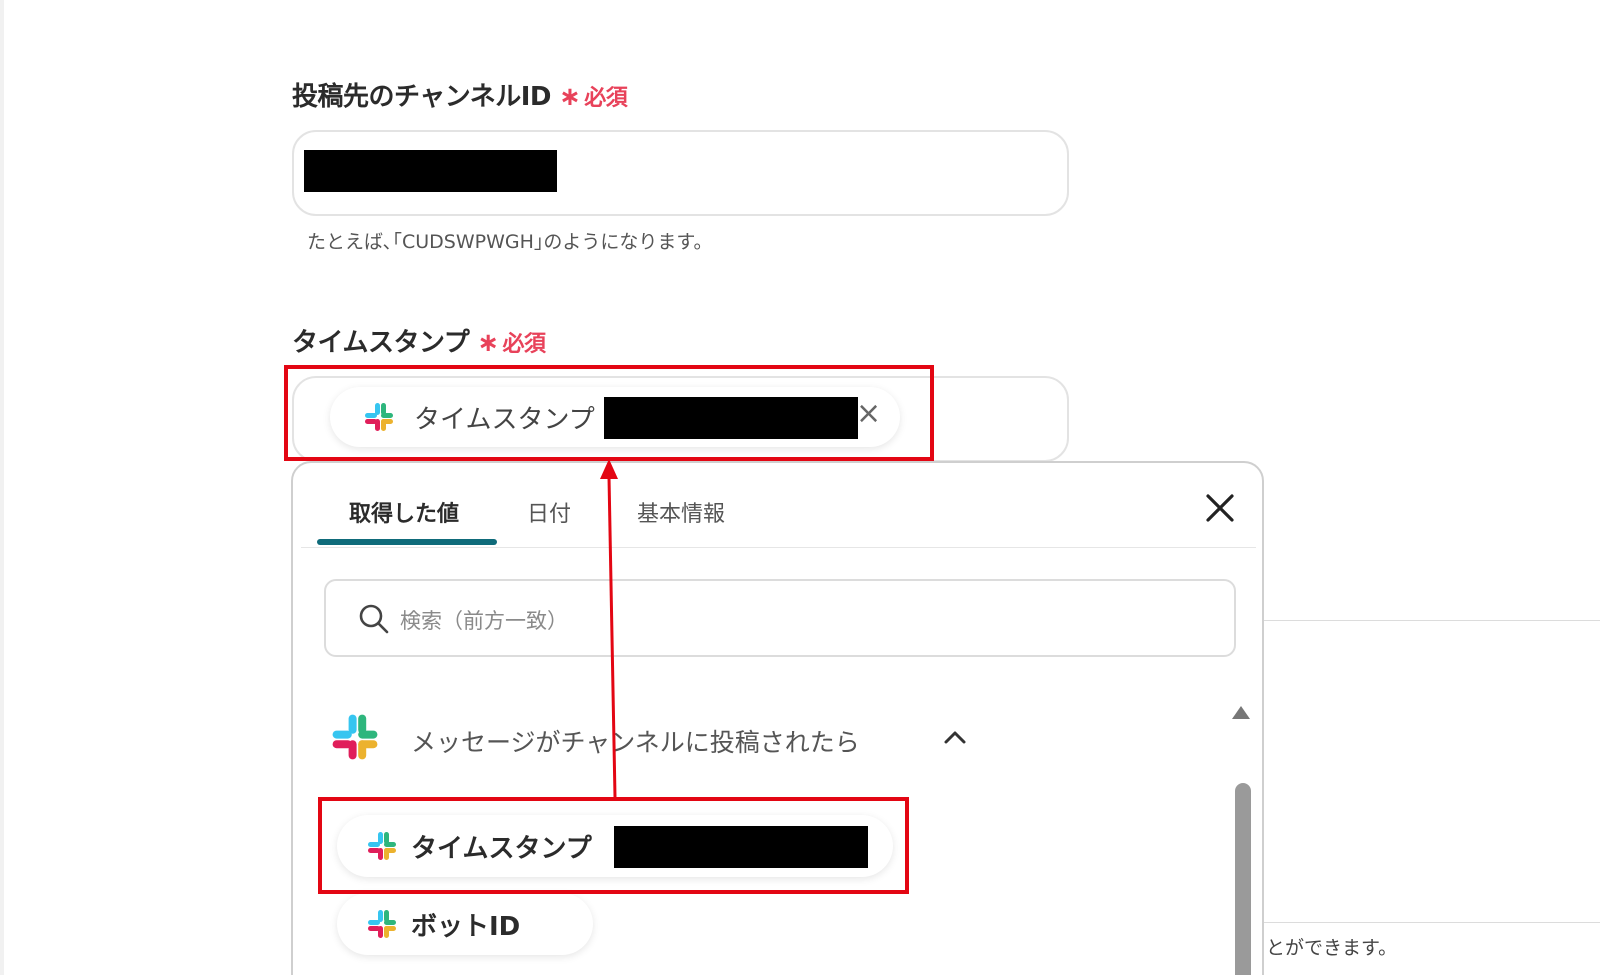 This screenshot has height=975, width=1600. What do you see at coordinates (635, 742) in the screenshot?
I see `group-title: メッセージがチャンネルに投稿されたら` at bounding box center [635, 742].